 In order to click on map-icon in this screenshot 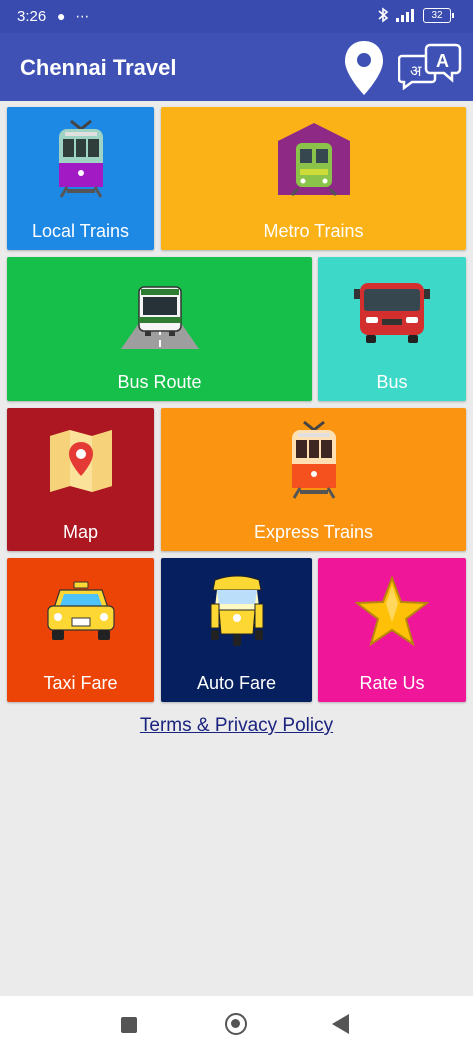, I will do `click(80, 461)`.